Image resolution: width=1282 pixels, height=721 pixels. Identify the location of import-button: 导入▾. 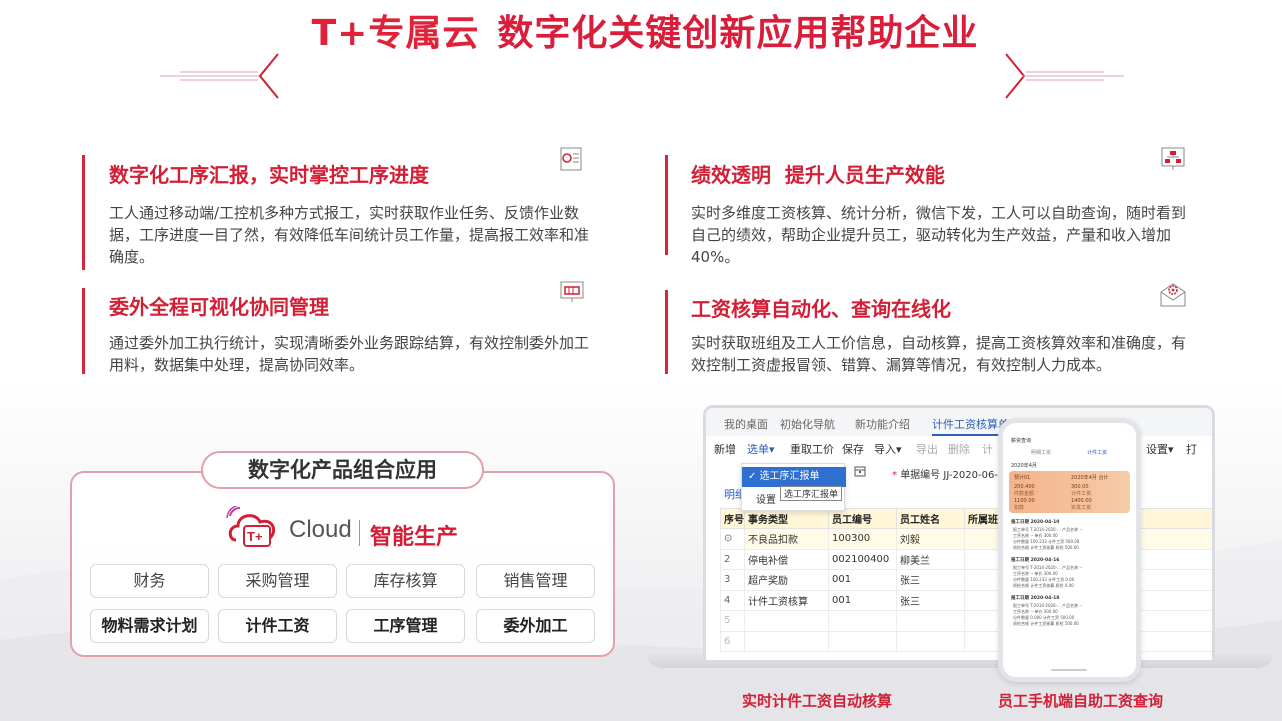
(888, 449).